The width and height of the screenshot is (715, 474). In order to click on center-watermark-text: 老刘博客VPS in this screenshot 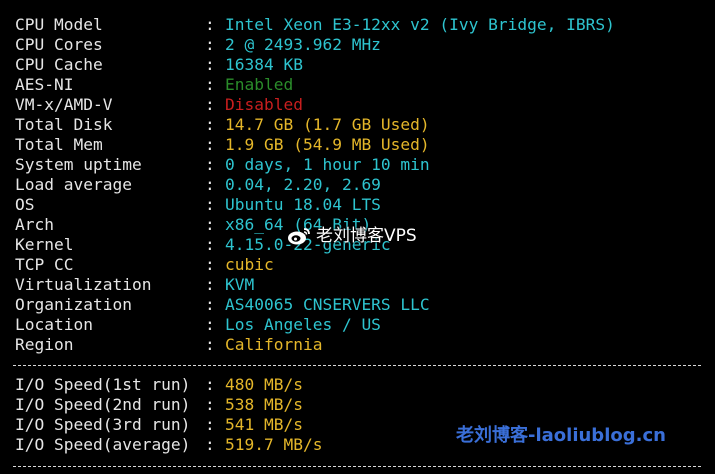, I will do `click(366, 236)`.